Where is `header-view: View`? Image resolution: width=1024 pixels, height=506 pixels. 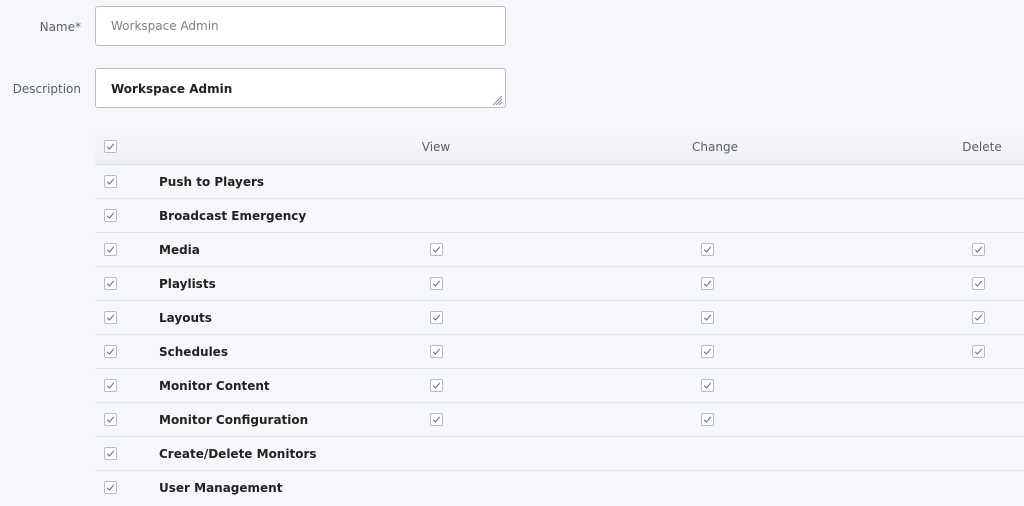
header-view: View is located at coordinates (436, 147).